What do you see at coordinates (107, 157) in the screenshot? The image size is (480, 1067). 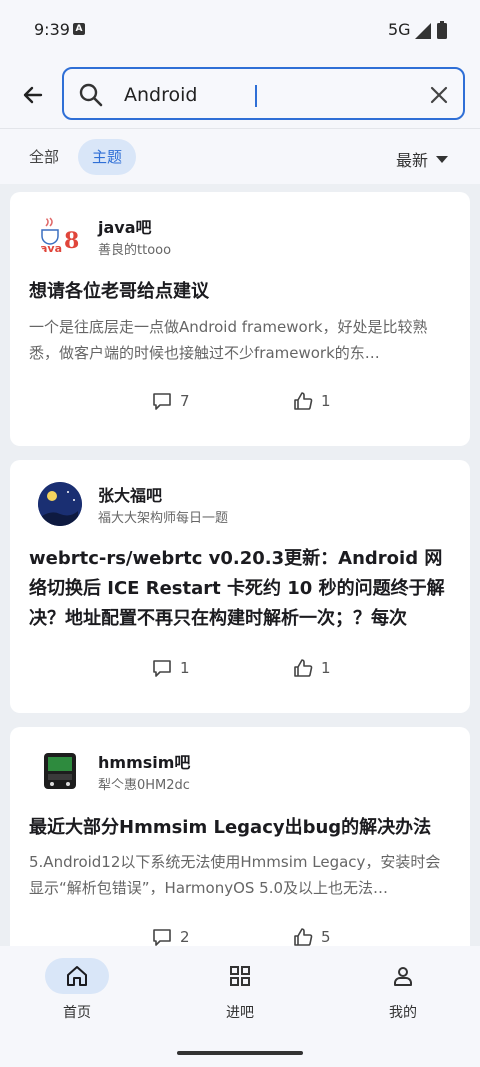 I see `tab-topic: 主题` at bounding box center [107, 157].